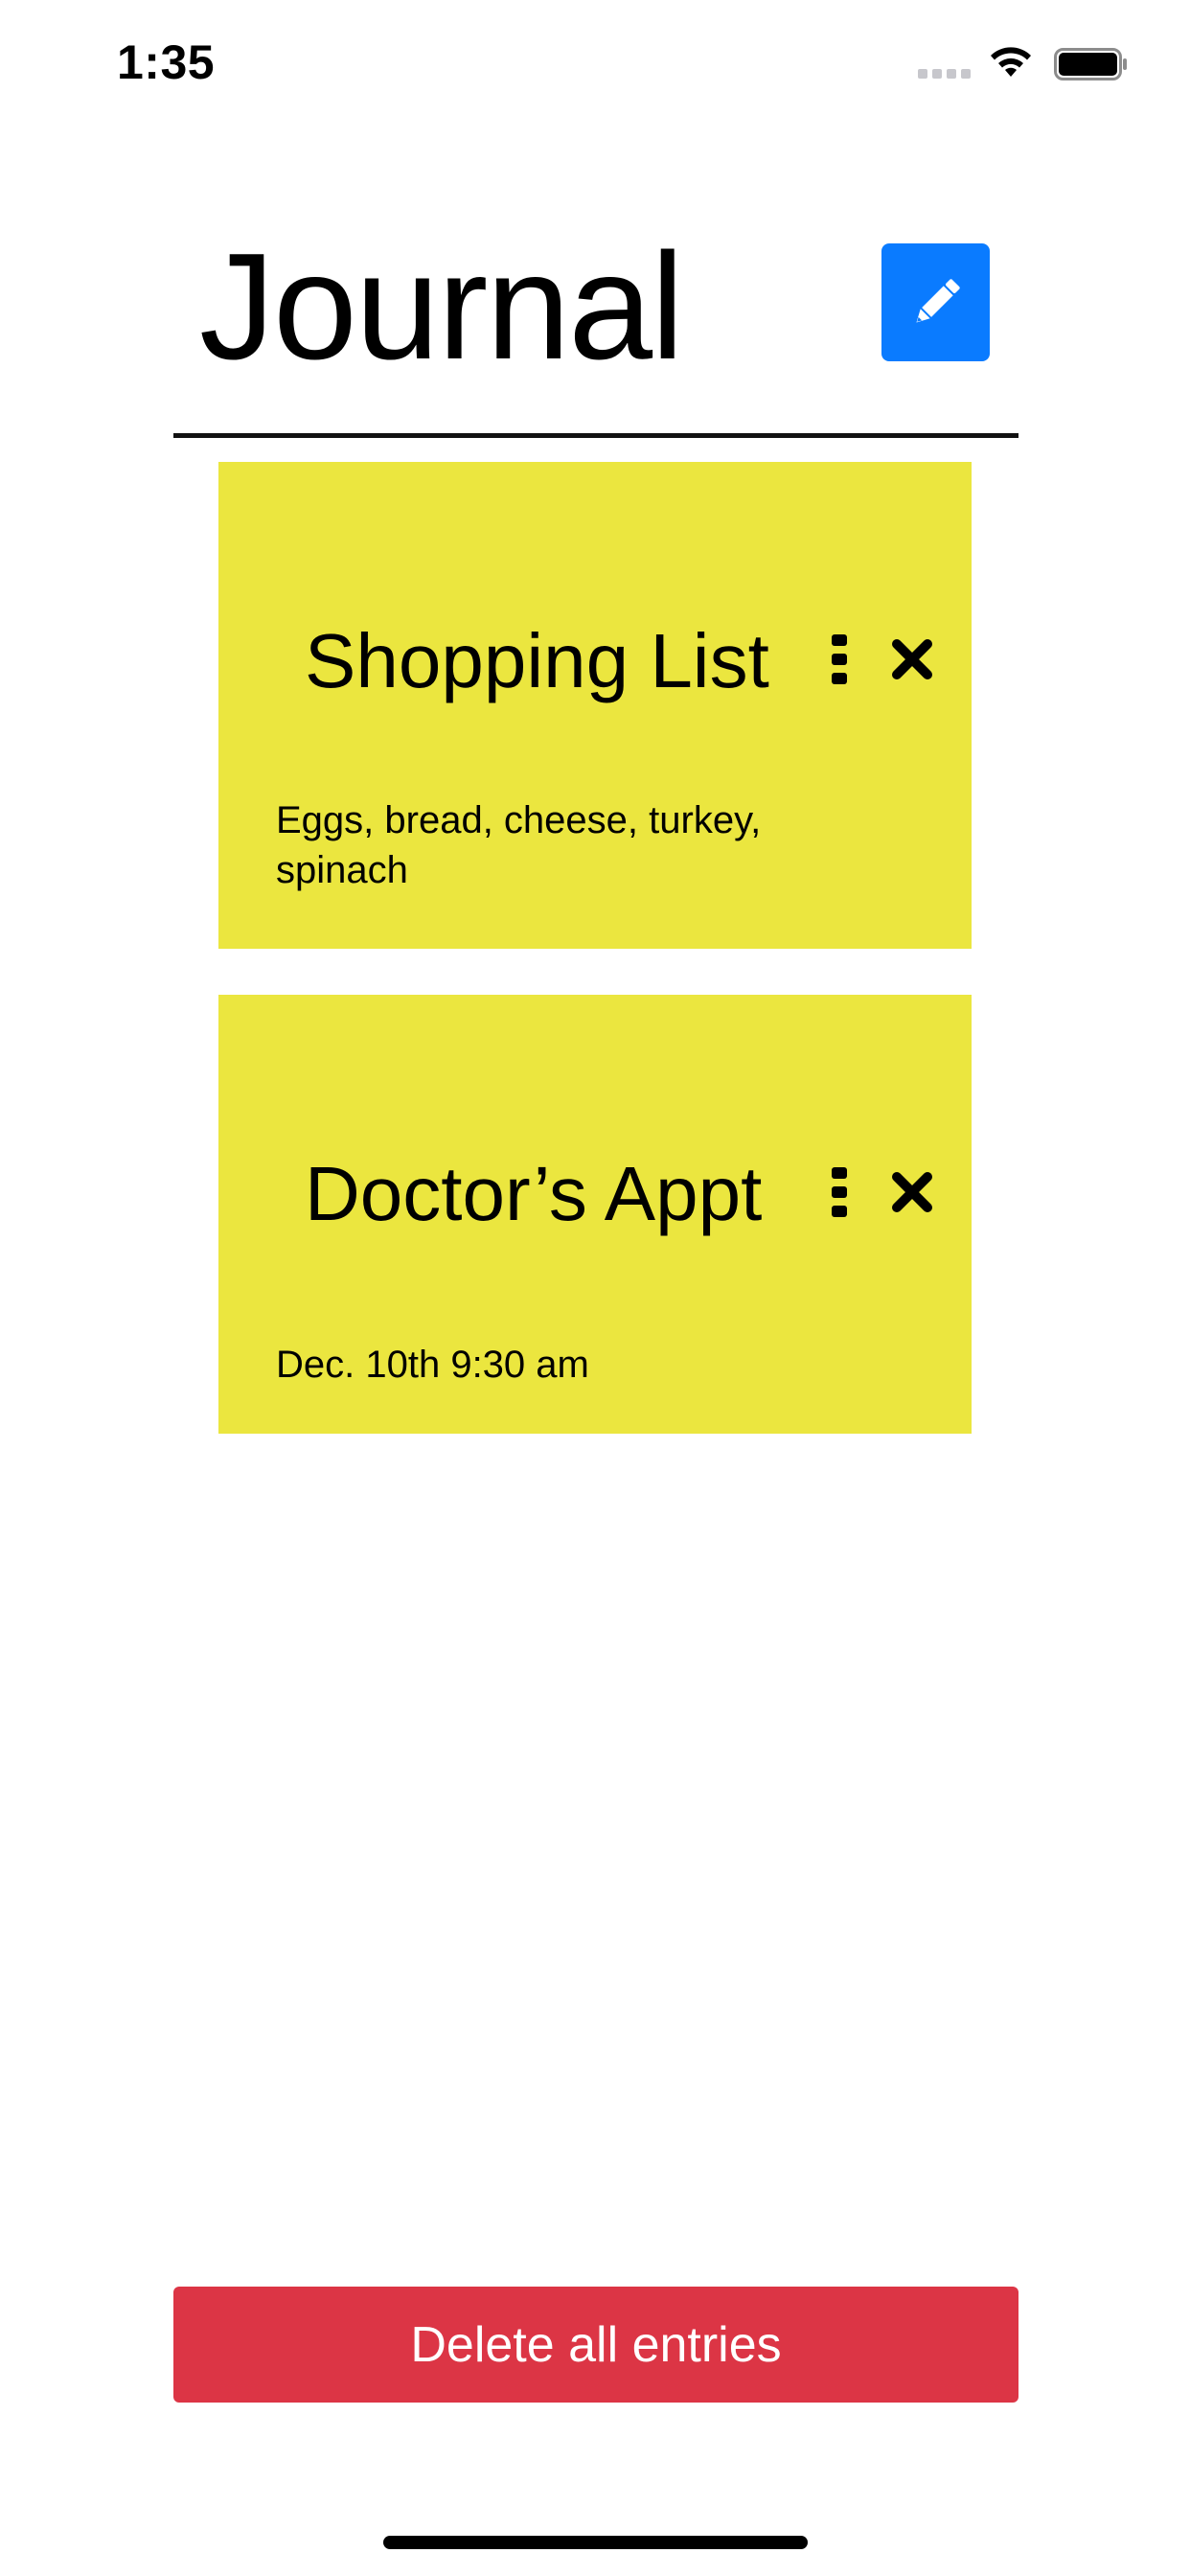 The height and width of the screenshot is (2576, 1190). I want to click on cellular-signal-icon, so click(945, 74).